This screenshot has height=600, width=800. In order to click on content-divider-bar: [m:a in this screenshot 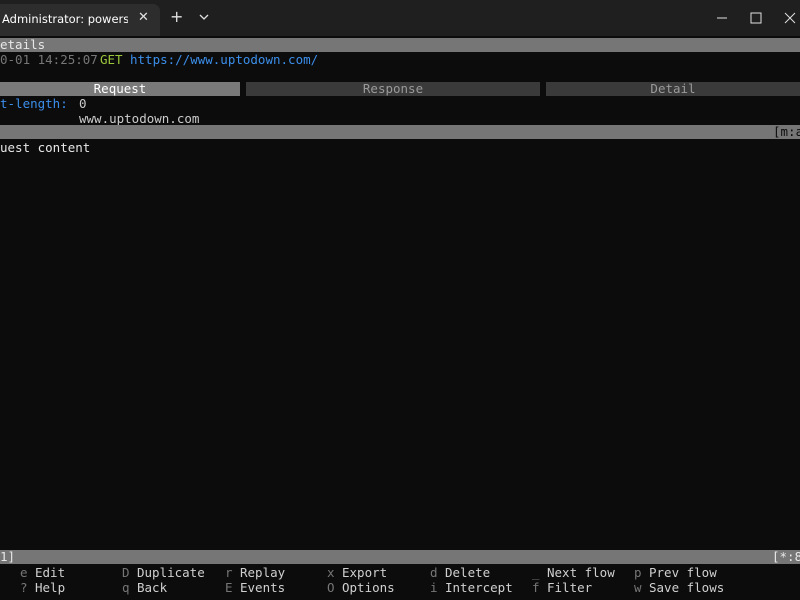, I will do `click(400, 132)`.